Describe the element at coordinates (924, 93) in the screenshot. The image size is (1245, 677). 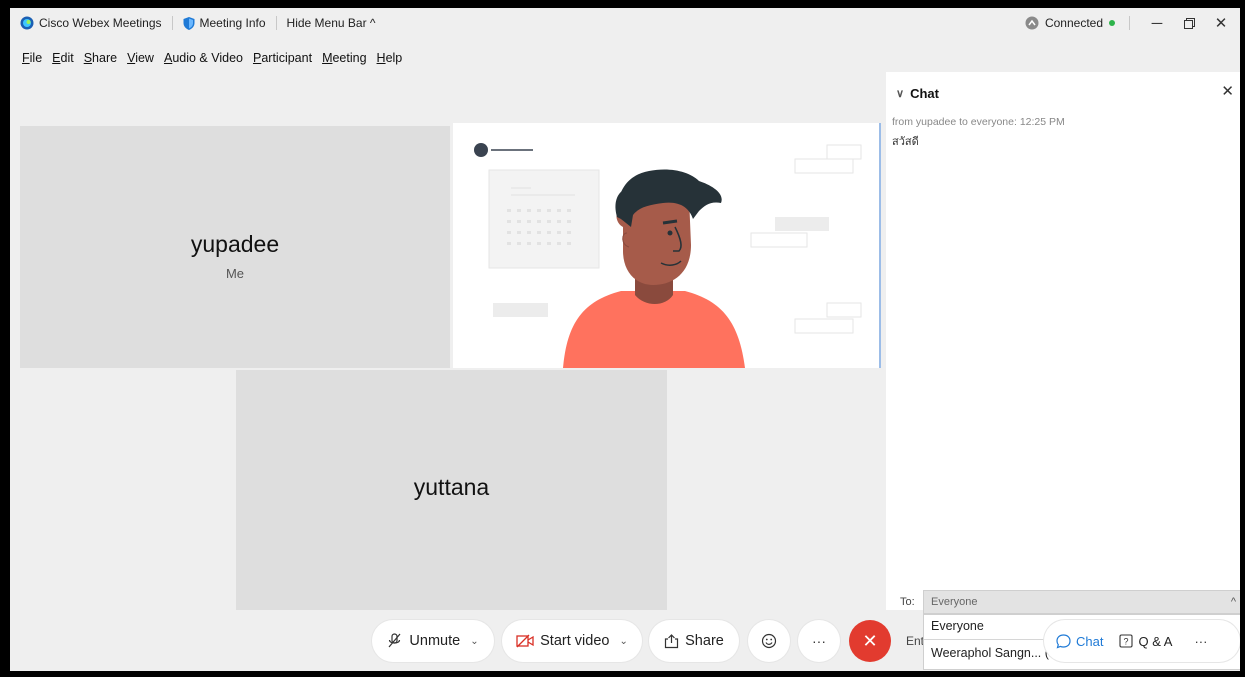
I see `chat-title: Chat` at that location.